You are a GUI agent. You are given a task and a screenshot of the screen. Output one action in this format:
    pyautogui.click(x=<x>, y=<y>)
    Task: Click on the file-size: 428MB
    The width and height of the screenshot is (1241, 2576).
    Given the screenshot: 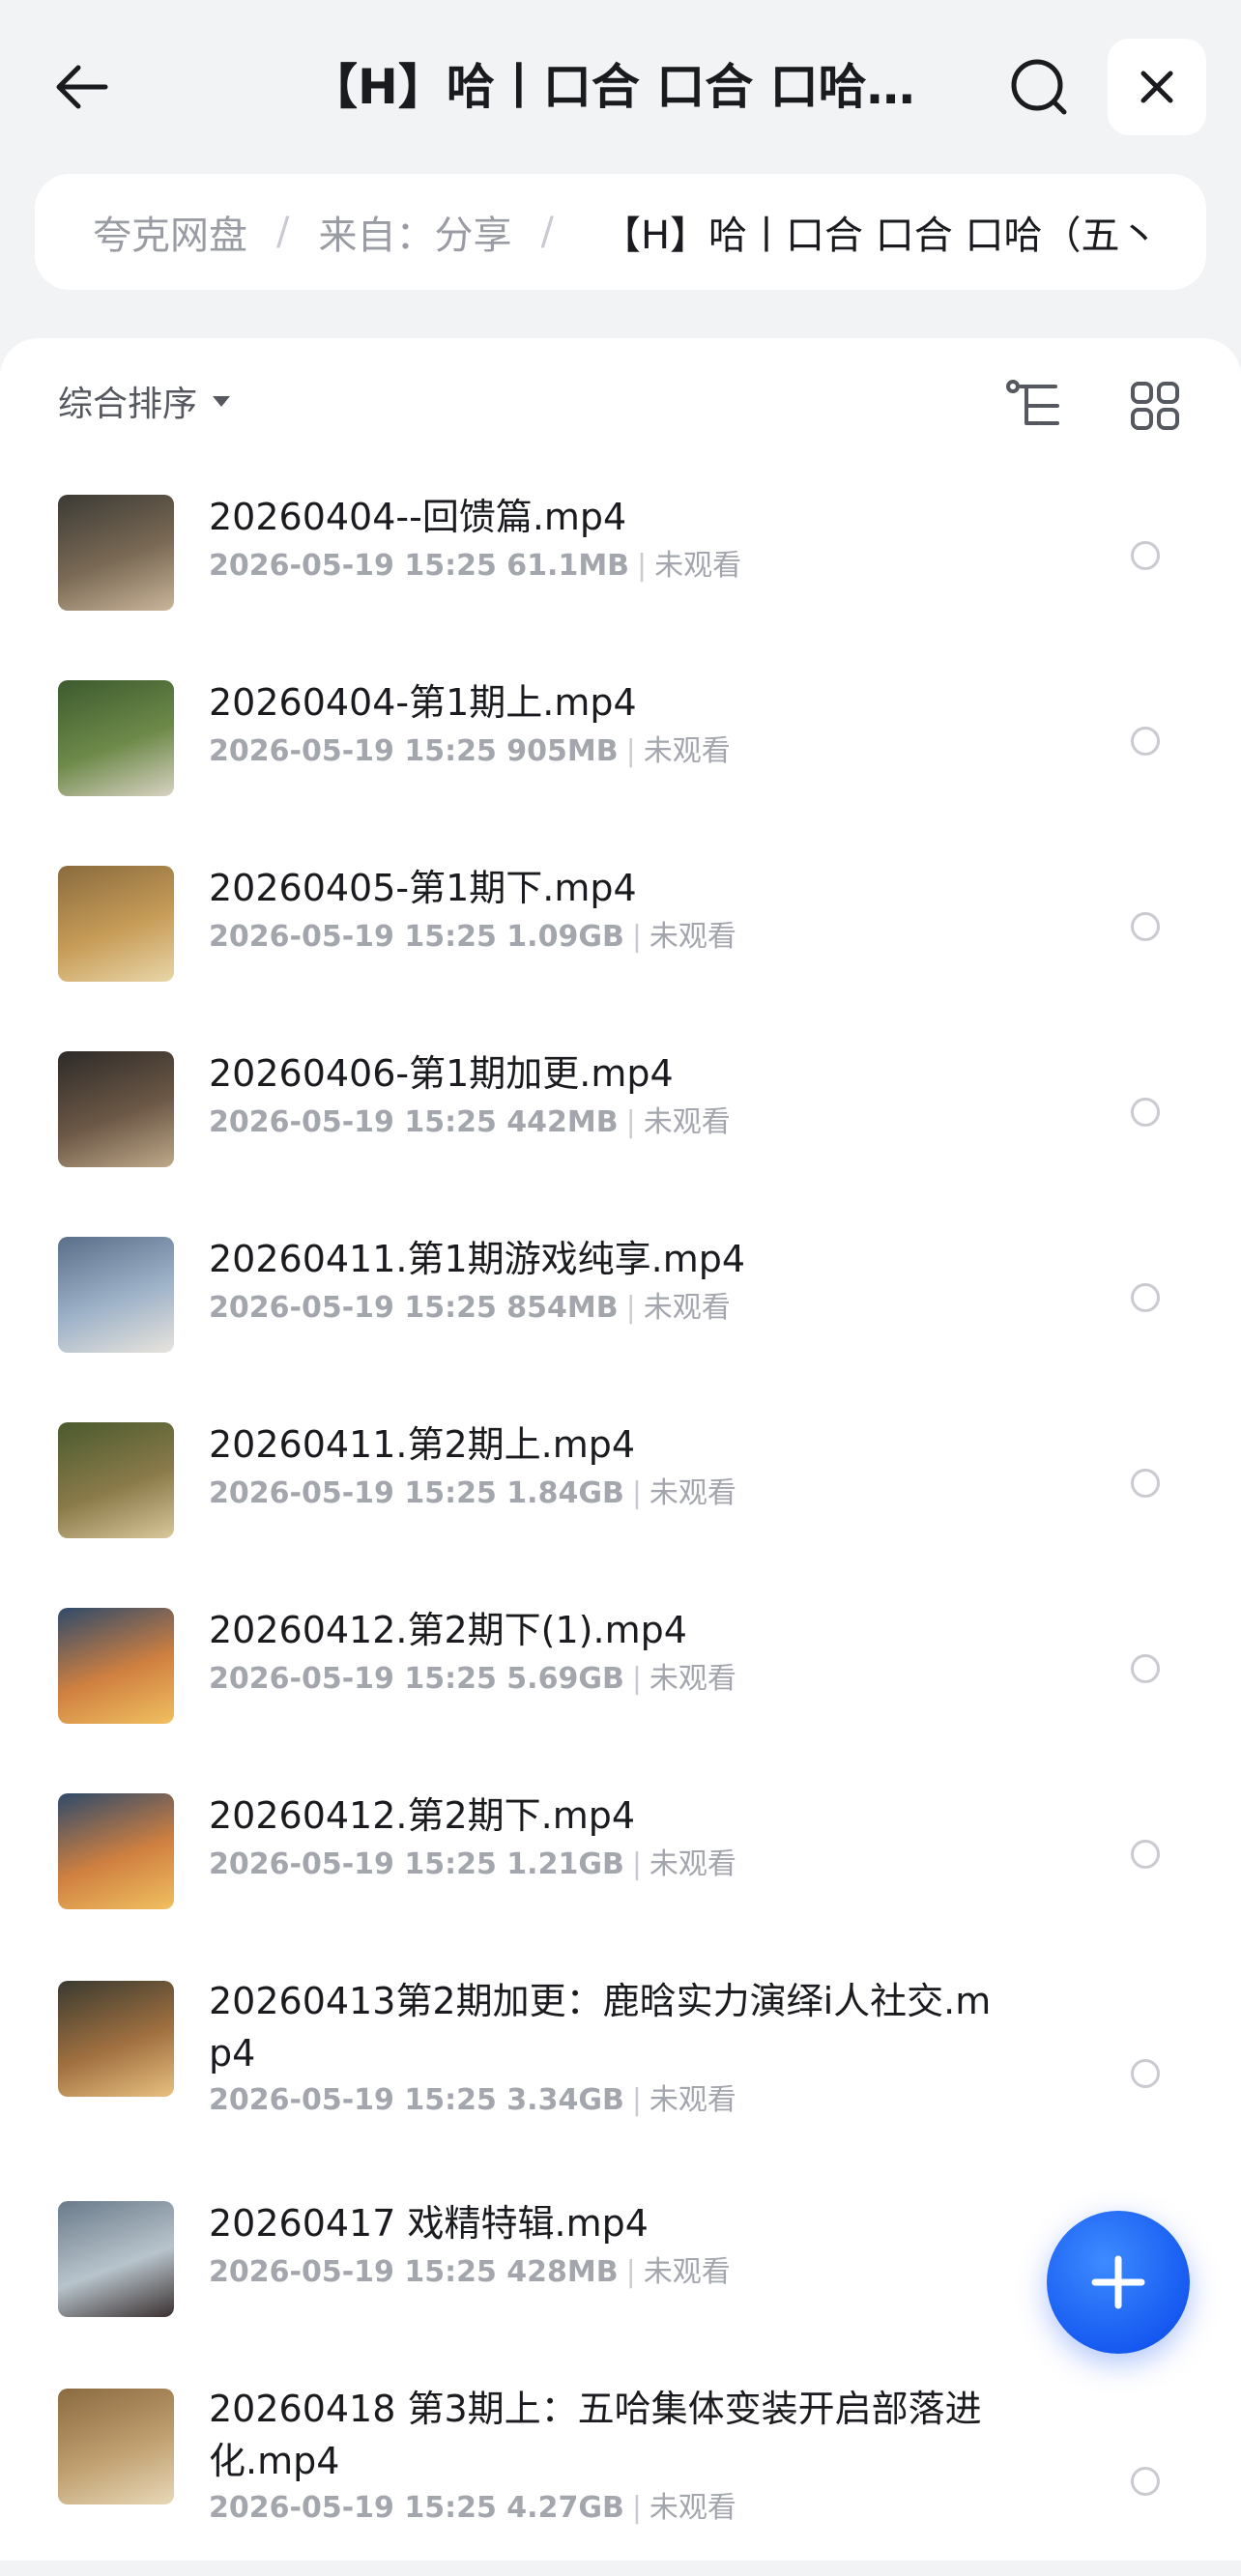 What is the action you would take?
    pyautogui.click(x=562, y=2272)
    